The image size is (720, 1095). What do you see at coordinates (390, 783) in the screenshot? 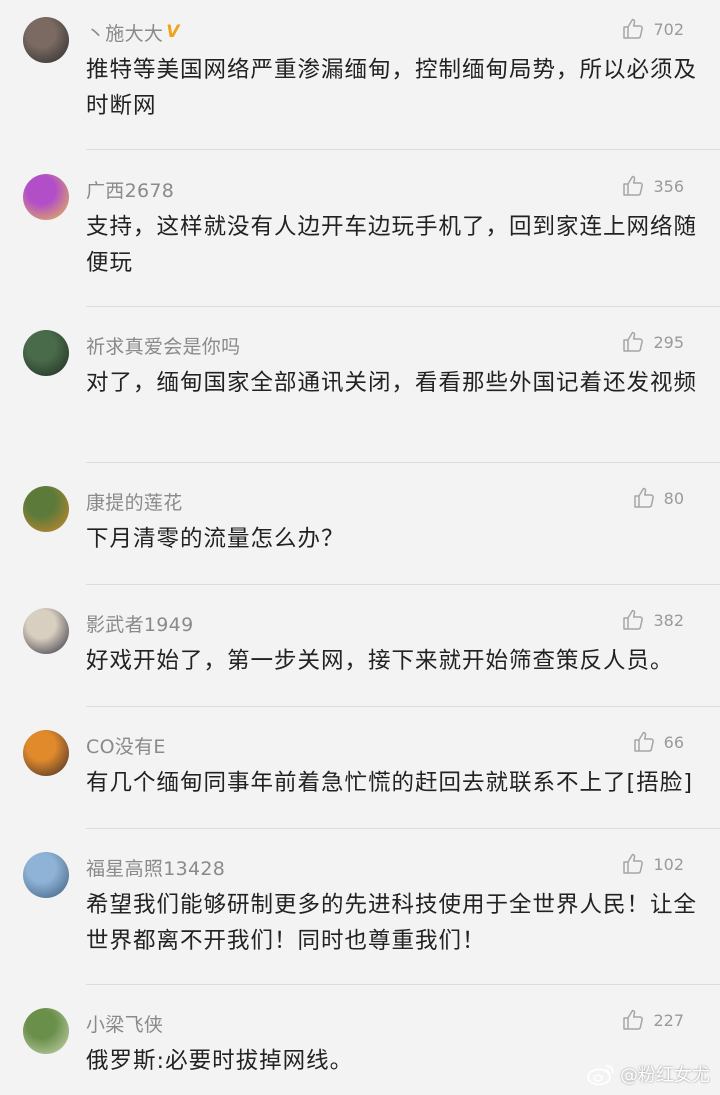
I see `comment-text: 有几个缅甸同事年前着急忙慌的赶回去就联系不上了[捂脸]` at bounding box center [390, 783].